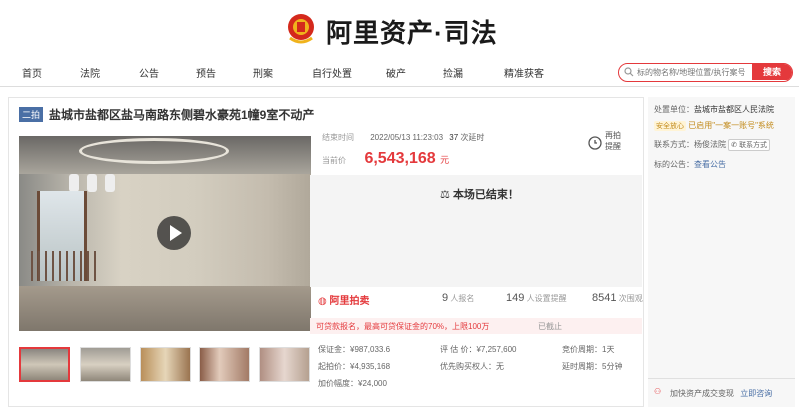 The height and width of the screenshot is (411, 799). I want to click on site-header: 阿里资产·司法, so click(399, 29).